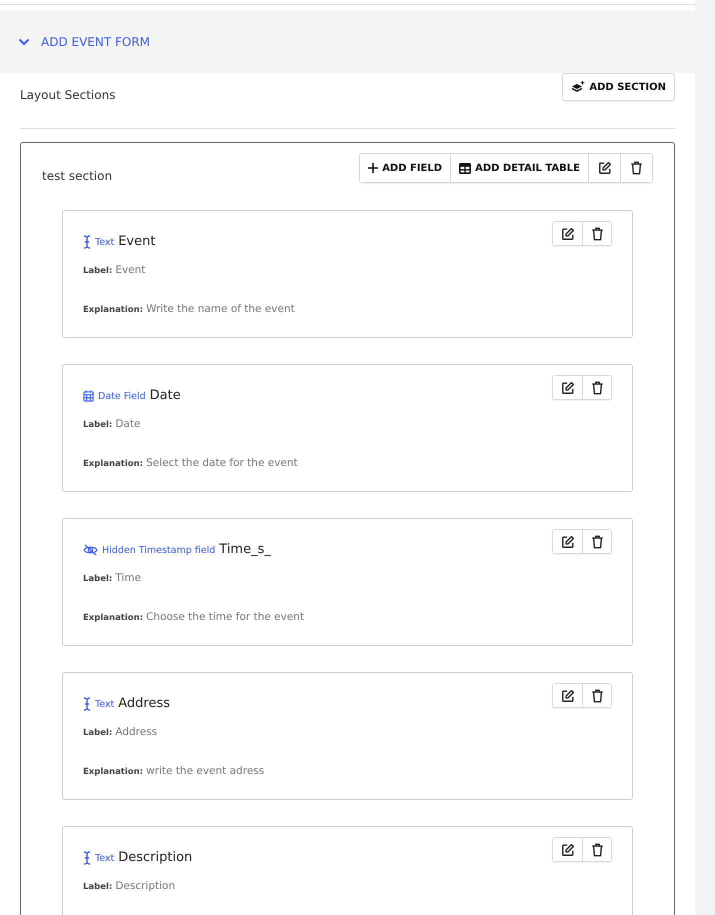 The width and height of the screenshot is (715, 915). What do you see at coordinates (130, 270) in the screenshot?
I see `label-value: Event` at bounding box center [130, 270].